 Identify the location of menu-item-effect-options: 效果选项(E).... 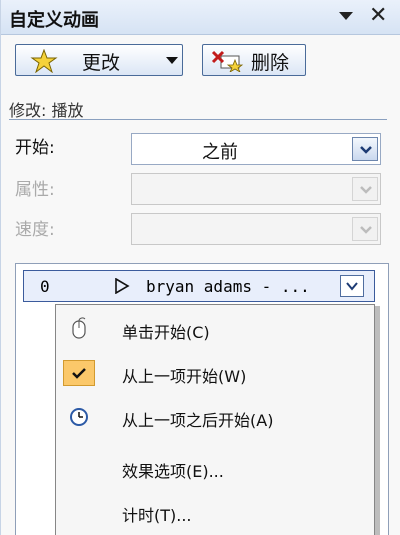
(215, 468).